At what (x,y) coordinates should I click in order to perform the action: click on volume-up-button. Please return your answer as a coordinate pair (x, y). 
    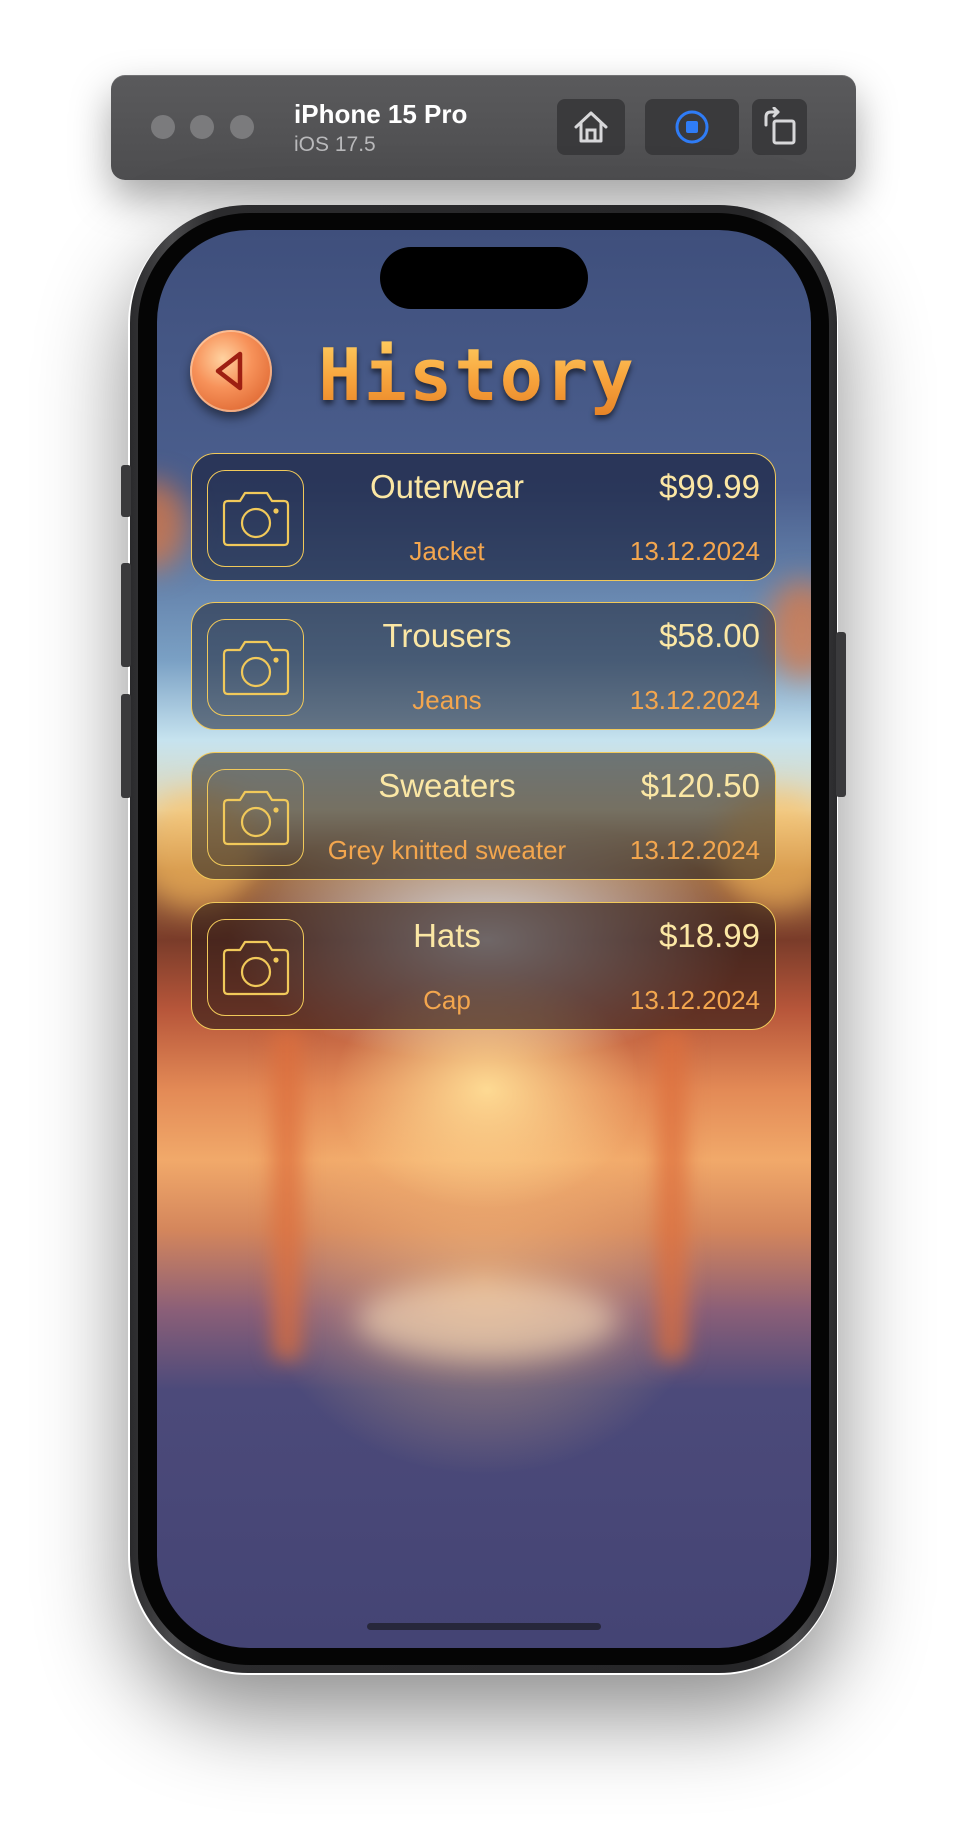
    Looking at the image, I should click on (126, 615).